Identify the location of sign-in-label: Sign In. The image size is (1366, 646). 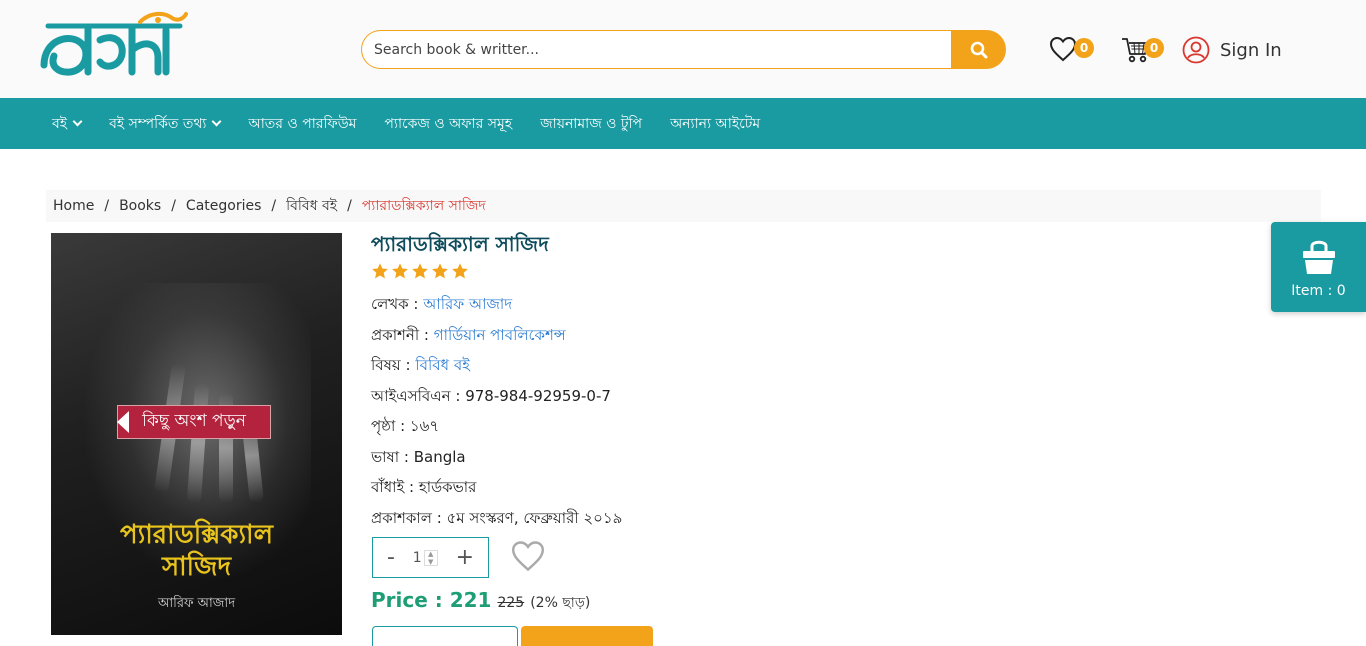
(1251, 50).